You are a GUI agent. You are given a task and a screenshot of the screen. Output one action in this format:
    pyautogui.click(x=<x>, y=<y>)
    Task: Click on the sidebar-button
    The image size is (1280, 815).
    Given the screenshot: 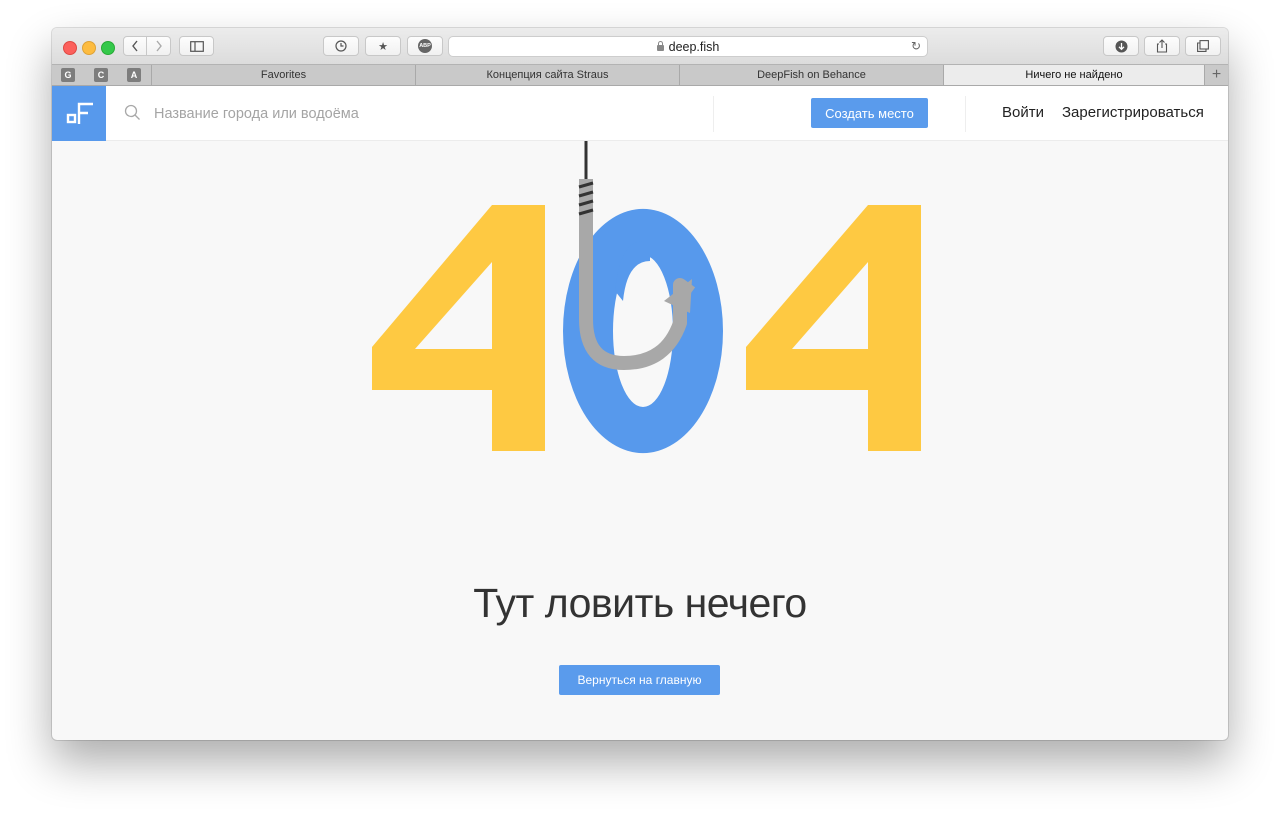 What is the action you would take?
    pyautogui.click(x=196, y=46)
    